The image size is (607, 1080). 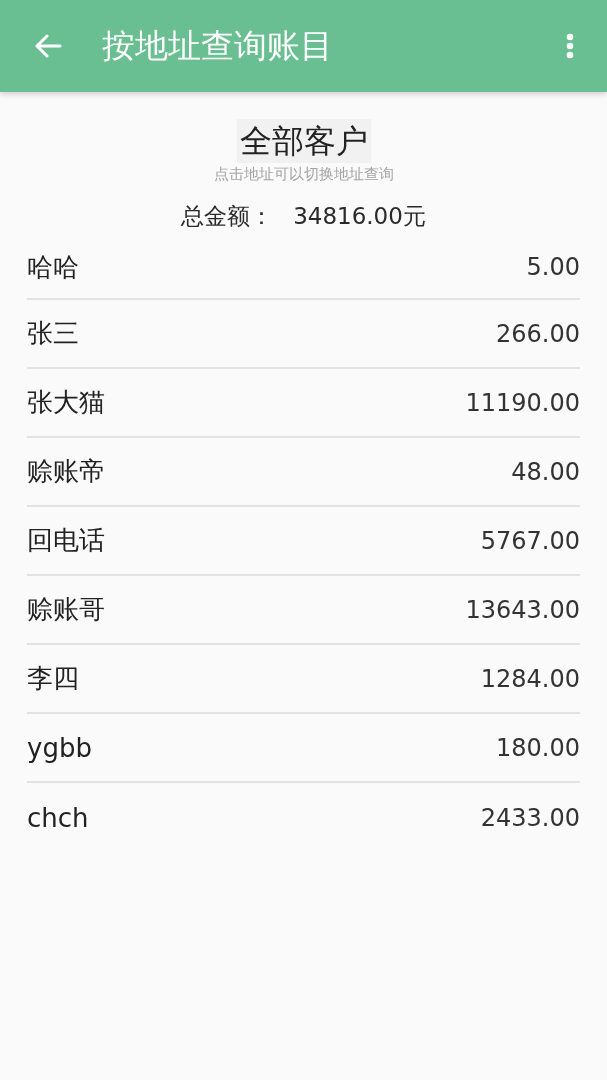 What do you see at coordinates (545, 471) in the screenshot?
I see `customer-amount: 48.00` at bounding box center [545, 471].